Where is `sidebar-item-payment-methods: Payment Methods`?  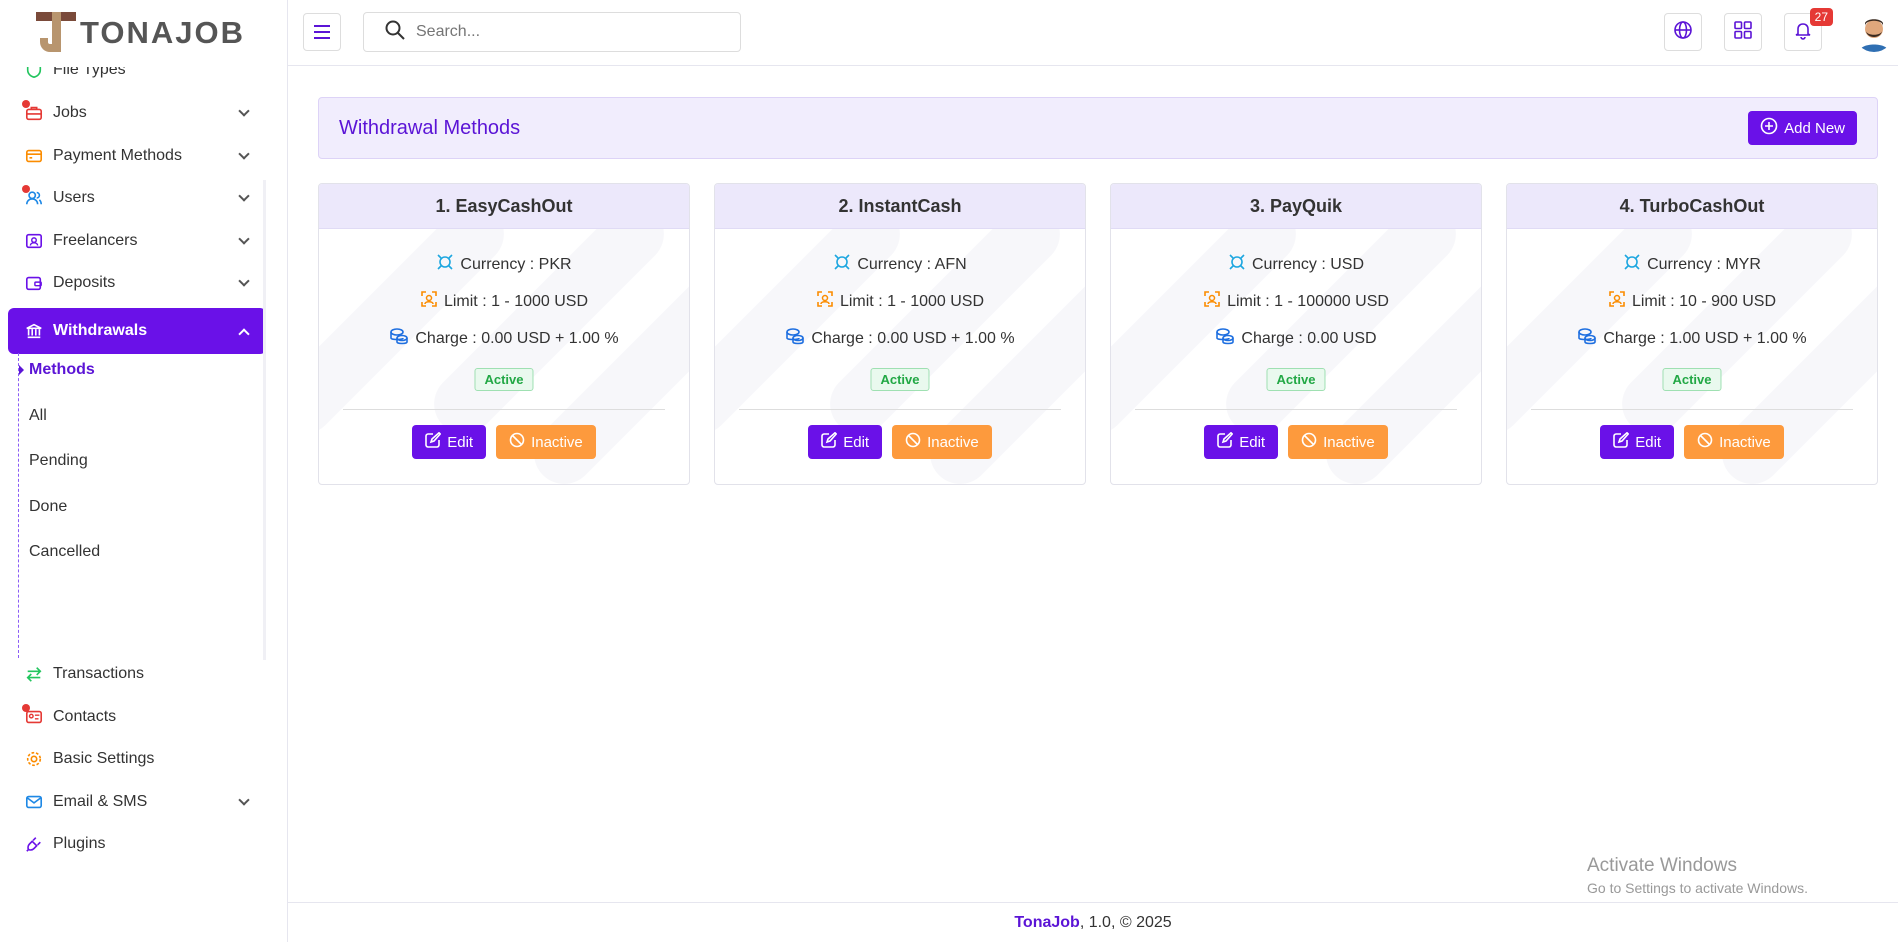 sidebar-item-payment-methods: Payment Methods is located at coordinates (137, 156).